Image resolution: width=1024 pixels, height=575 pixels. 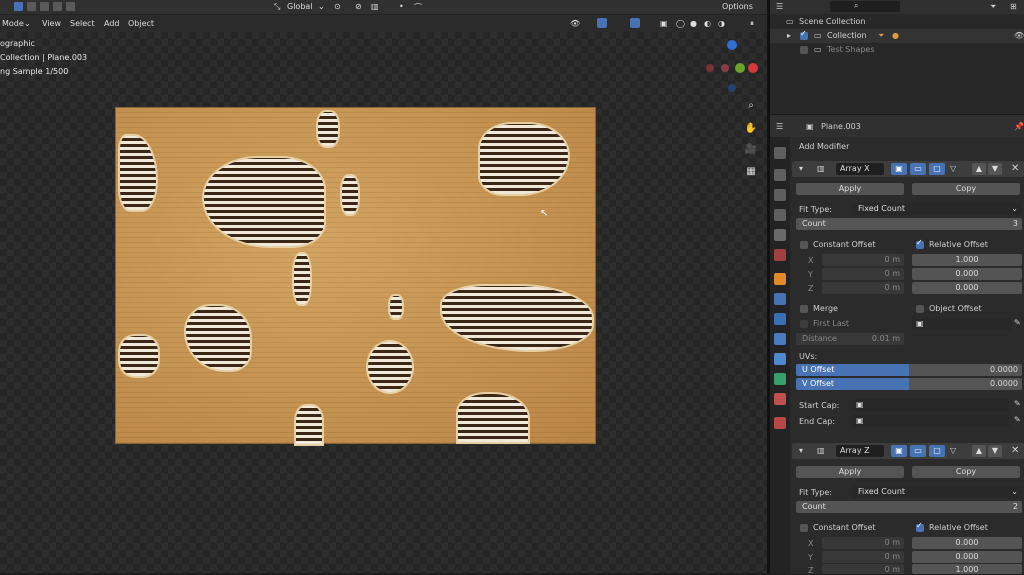 What do you see at coordinates (780, 175) in the screenshot?
I see `render-tab-icon` at bounding box center [780, 175].